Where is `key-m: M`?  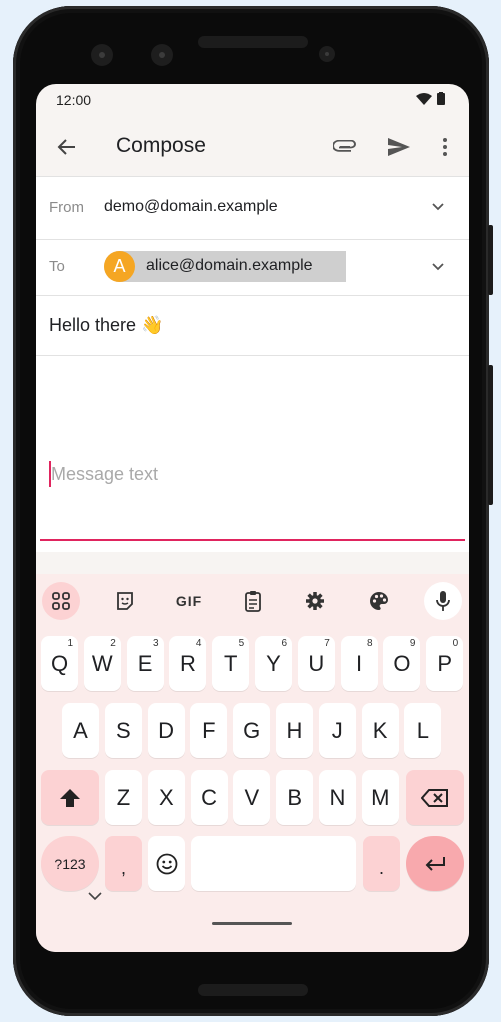 key-m: M is located at coordinates (380, 797).